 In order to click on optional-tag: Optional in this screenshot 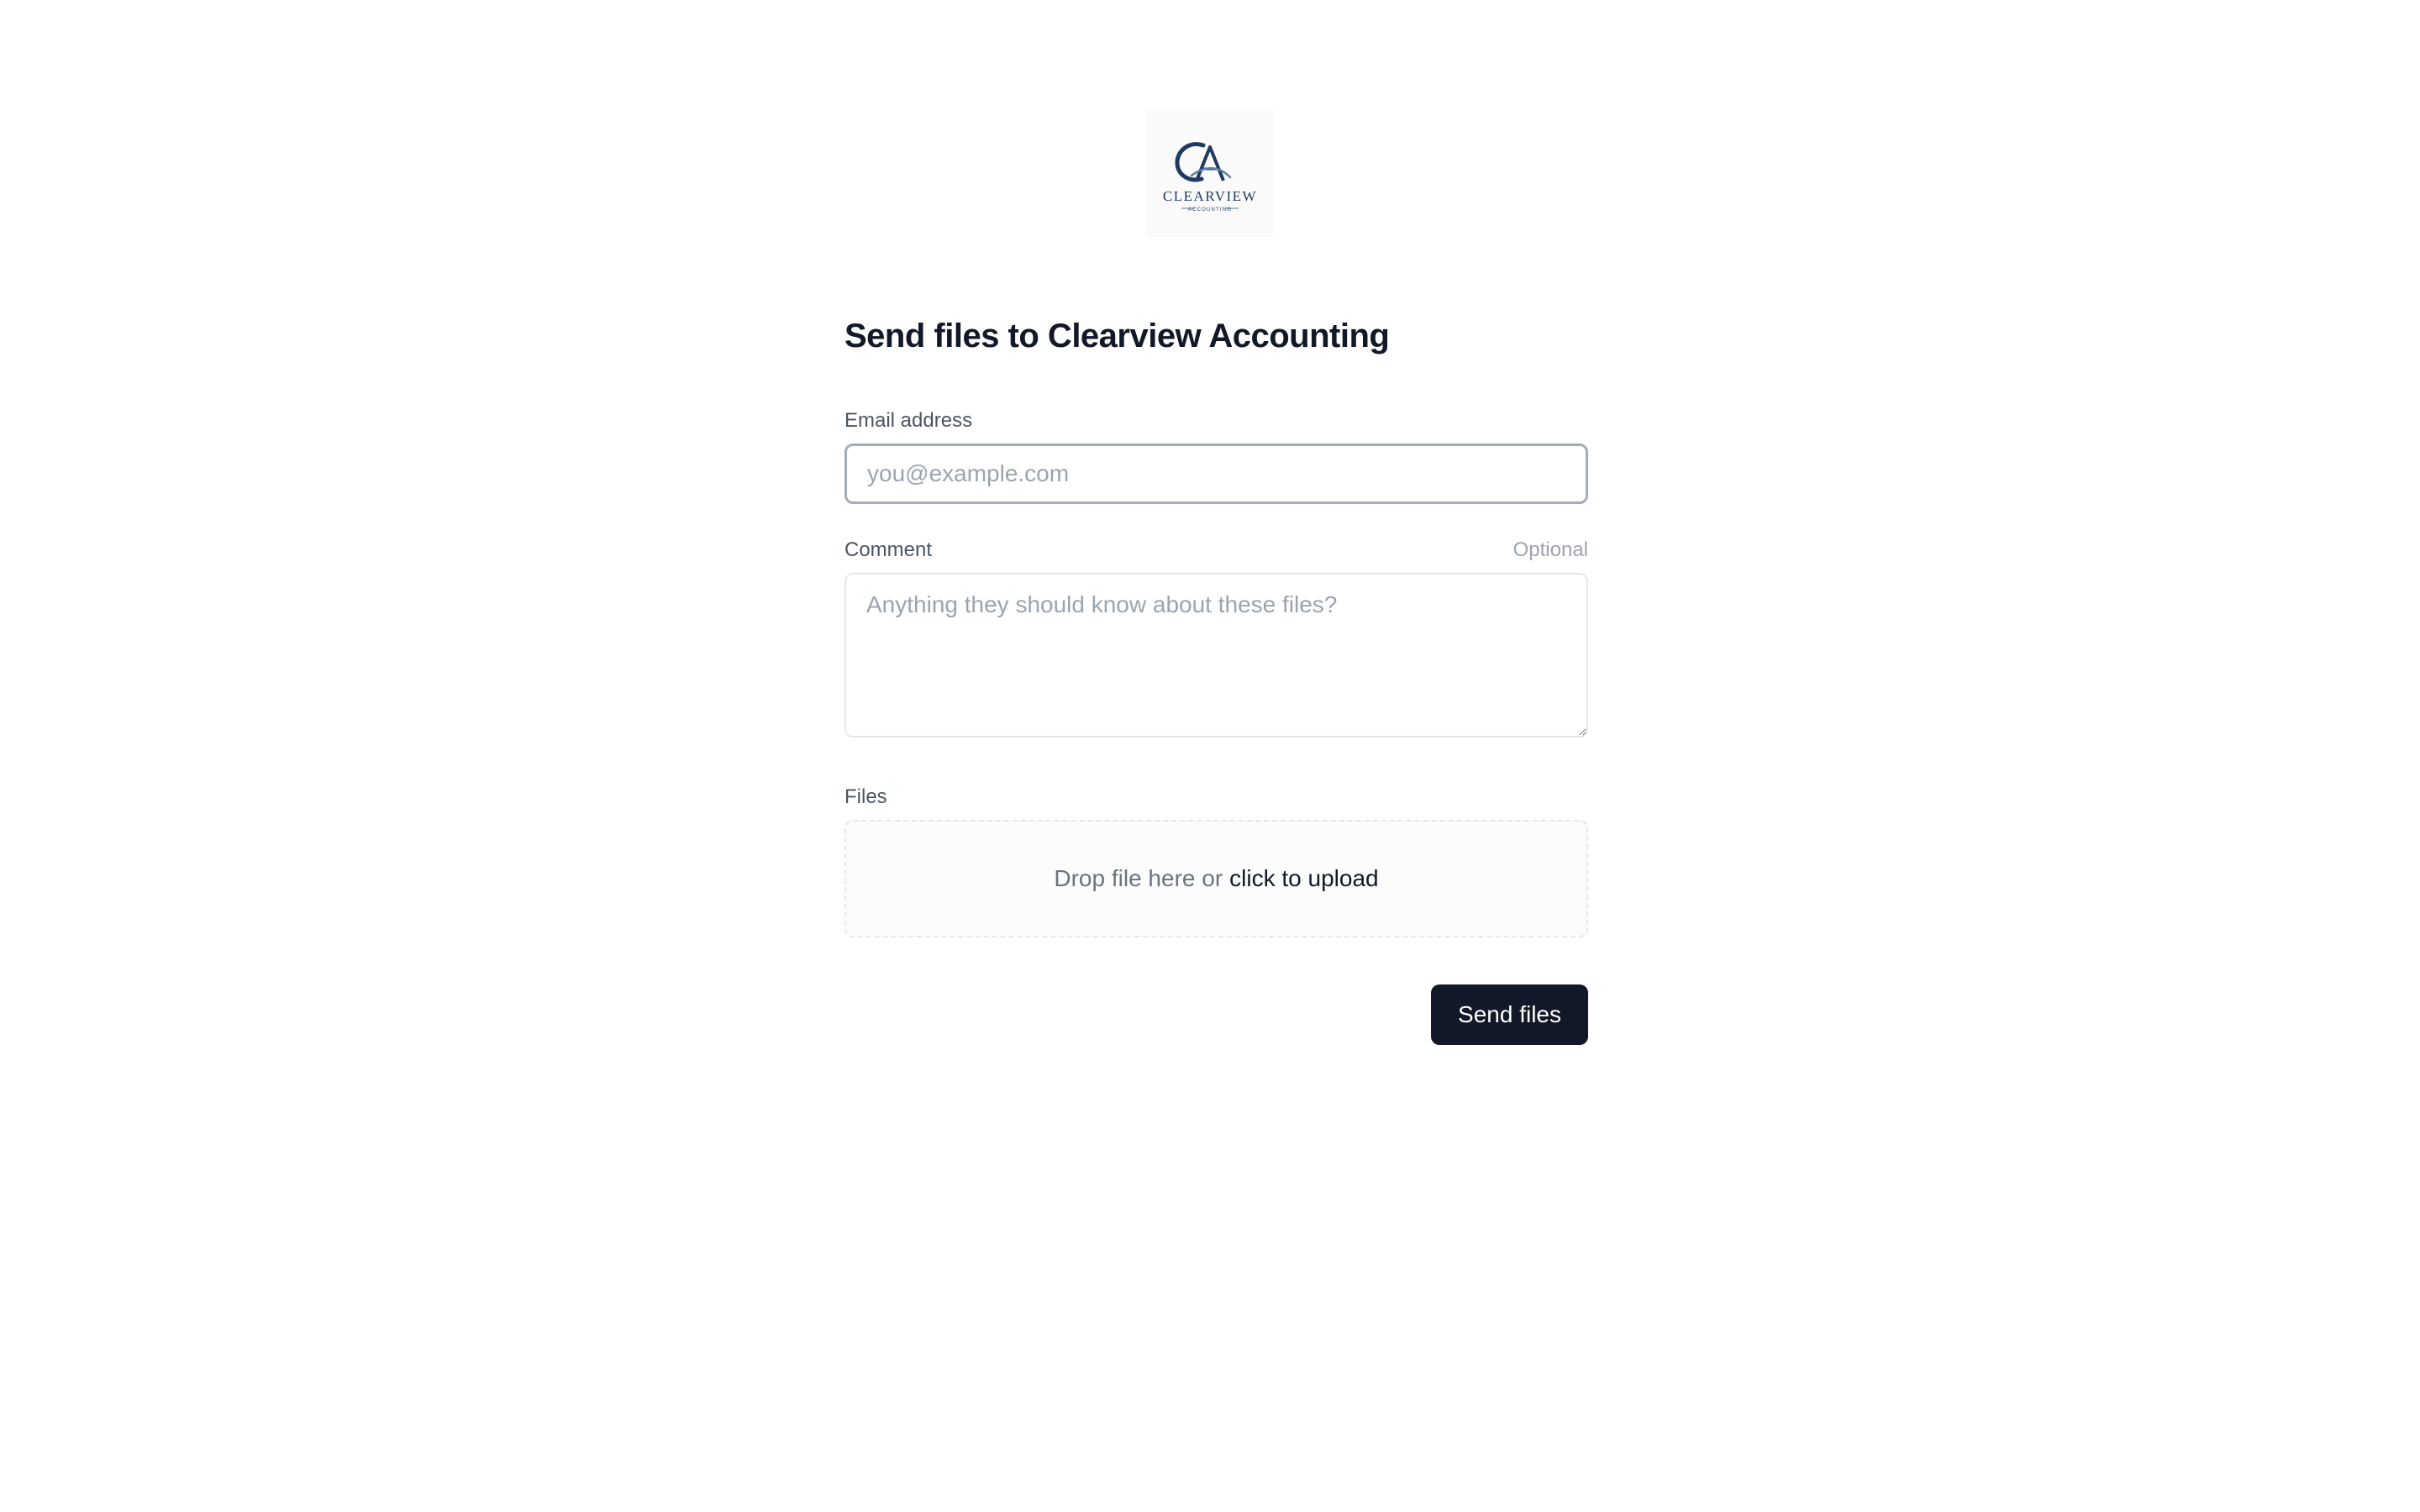, I will do `click(1550, 549)`.